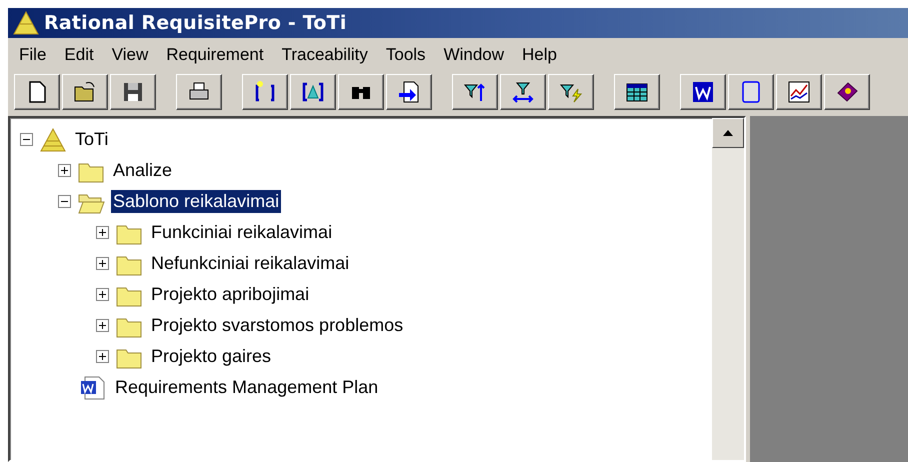 This screenshot has width=908, height=462. What do you see at coordinates (215, 55) in the screenshot?
I see `menu-item: Requirement` at bounding box center [215, 55].